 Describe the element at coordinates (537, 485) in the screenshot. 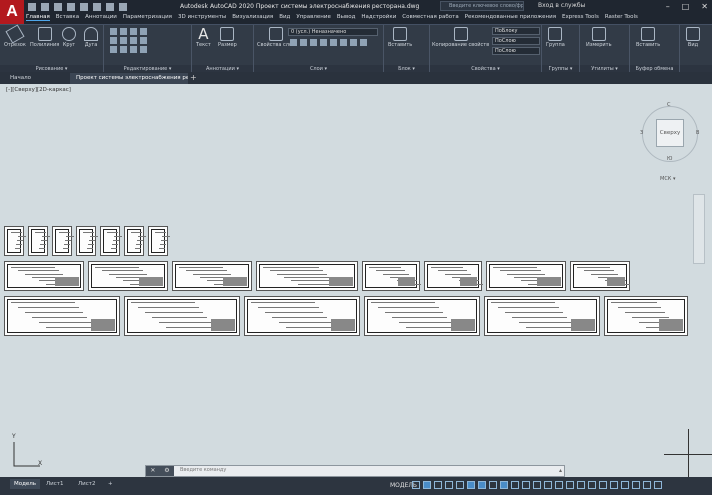

I see `selection-cycling-icon` at that location.